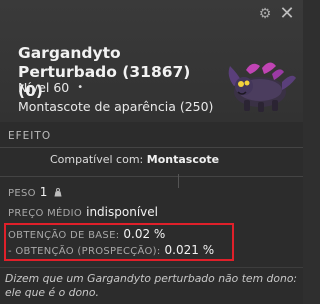 The height and width of the screenshot is (304, 320). I want to click on weight-value: 1, so click(43, 192).